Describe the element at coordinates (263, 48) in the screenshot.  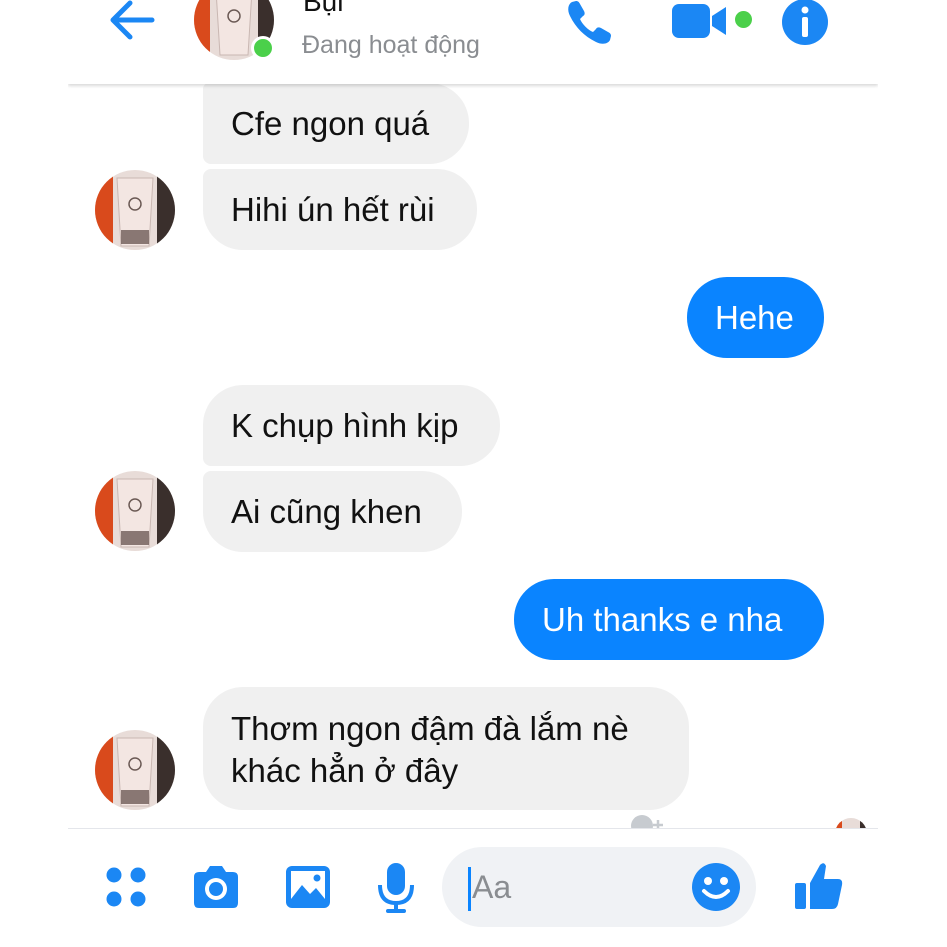
I see `online-indicator` at that location.